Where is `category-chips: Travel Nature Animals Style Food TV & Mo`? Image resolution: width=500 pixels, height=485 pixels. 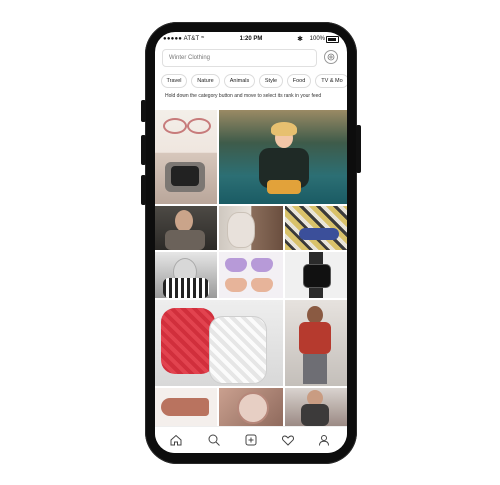 category-chips: Travel Nature Animals Style Food TV & Mo is located at coordinates (251, 82).